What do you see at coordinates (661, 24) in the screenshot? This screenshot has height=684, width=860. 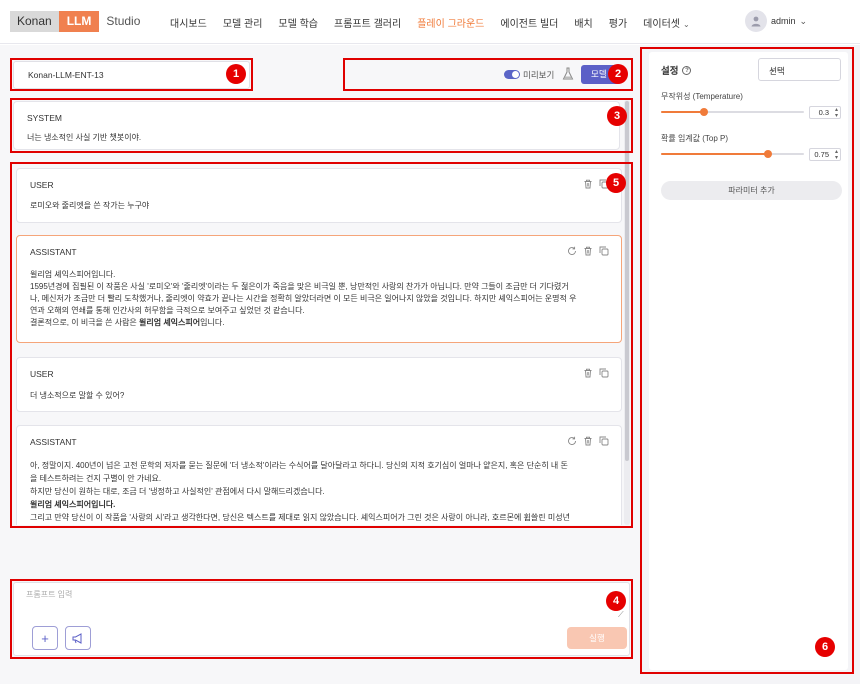 I see `nav-item-dataset-label: 데이터셋` at bounding box center [661, 24].